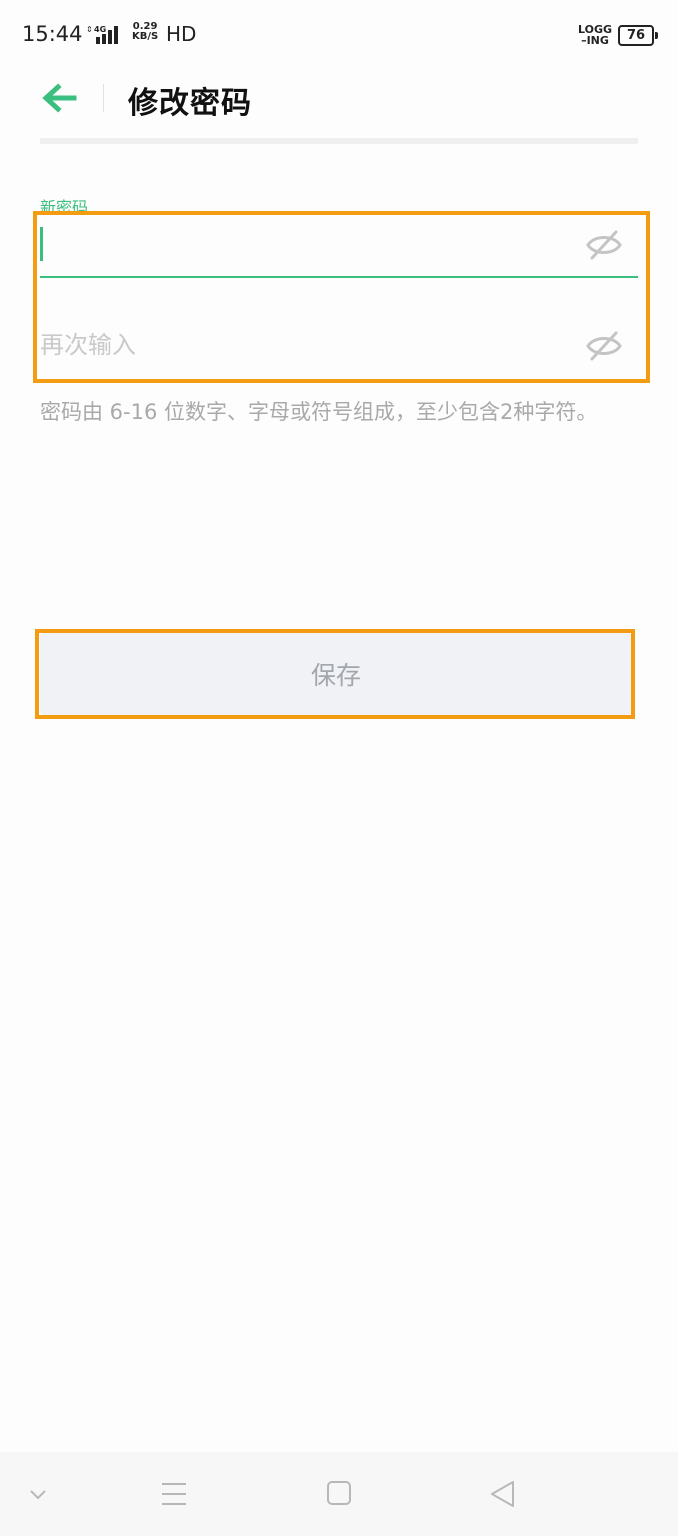  I want to click on system-nav-bar, so click(339, 1494).